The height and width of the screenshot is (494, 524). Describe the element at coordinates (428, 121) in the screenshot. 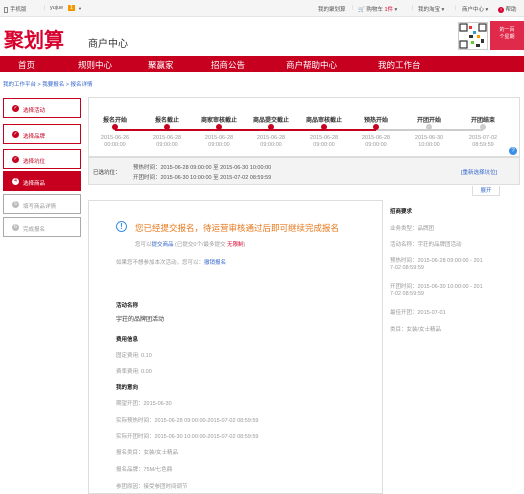

I see `timeline-step-title: 开团开始` at that location.